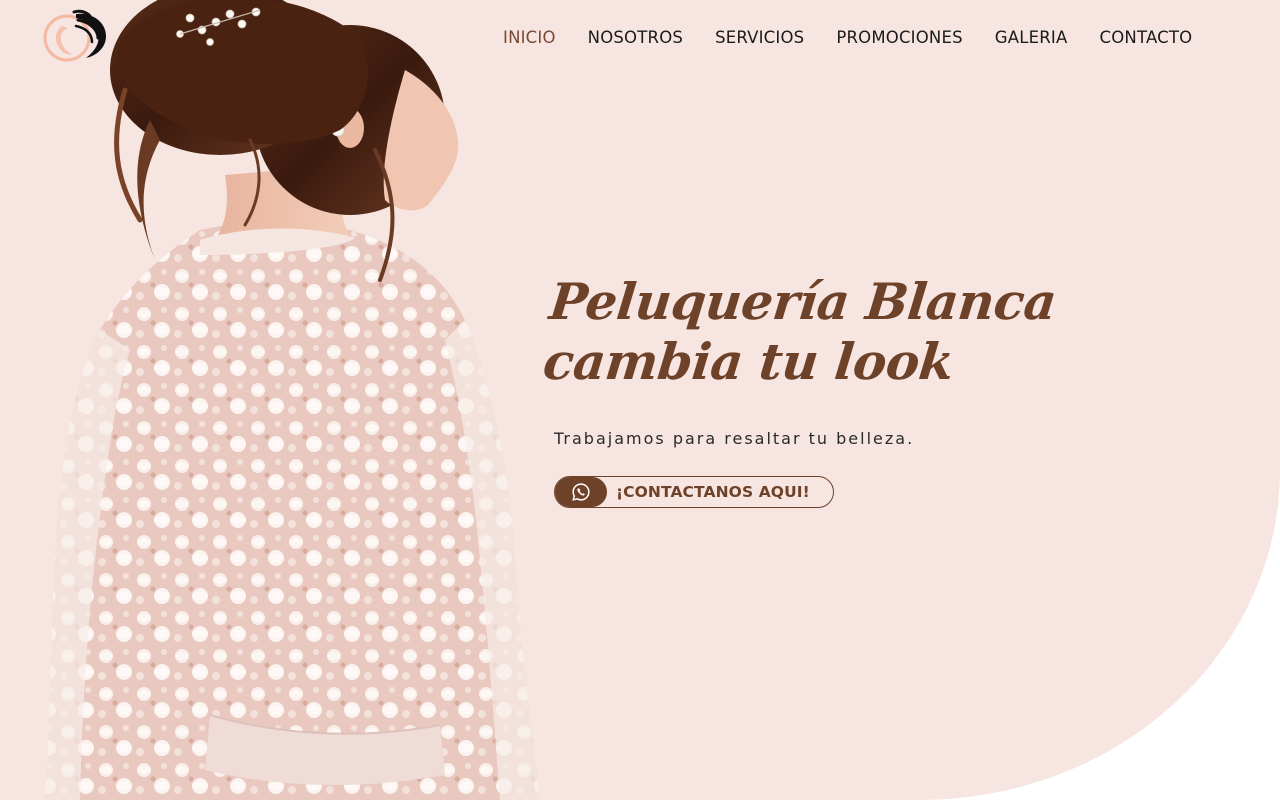  I want to click on whatsapp-icon, so click(581, 492).